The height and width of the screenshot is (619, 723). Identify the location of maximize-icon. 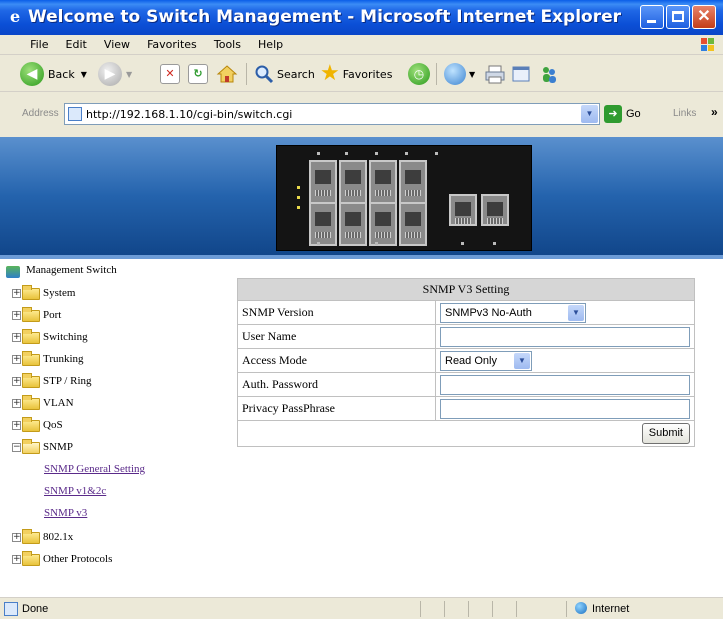
(678, 16).